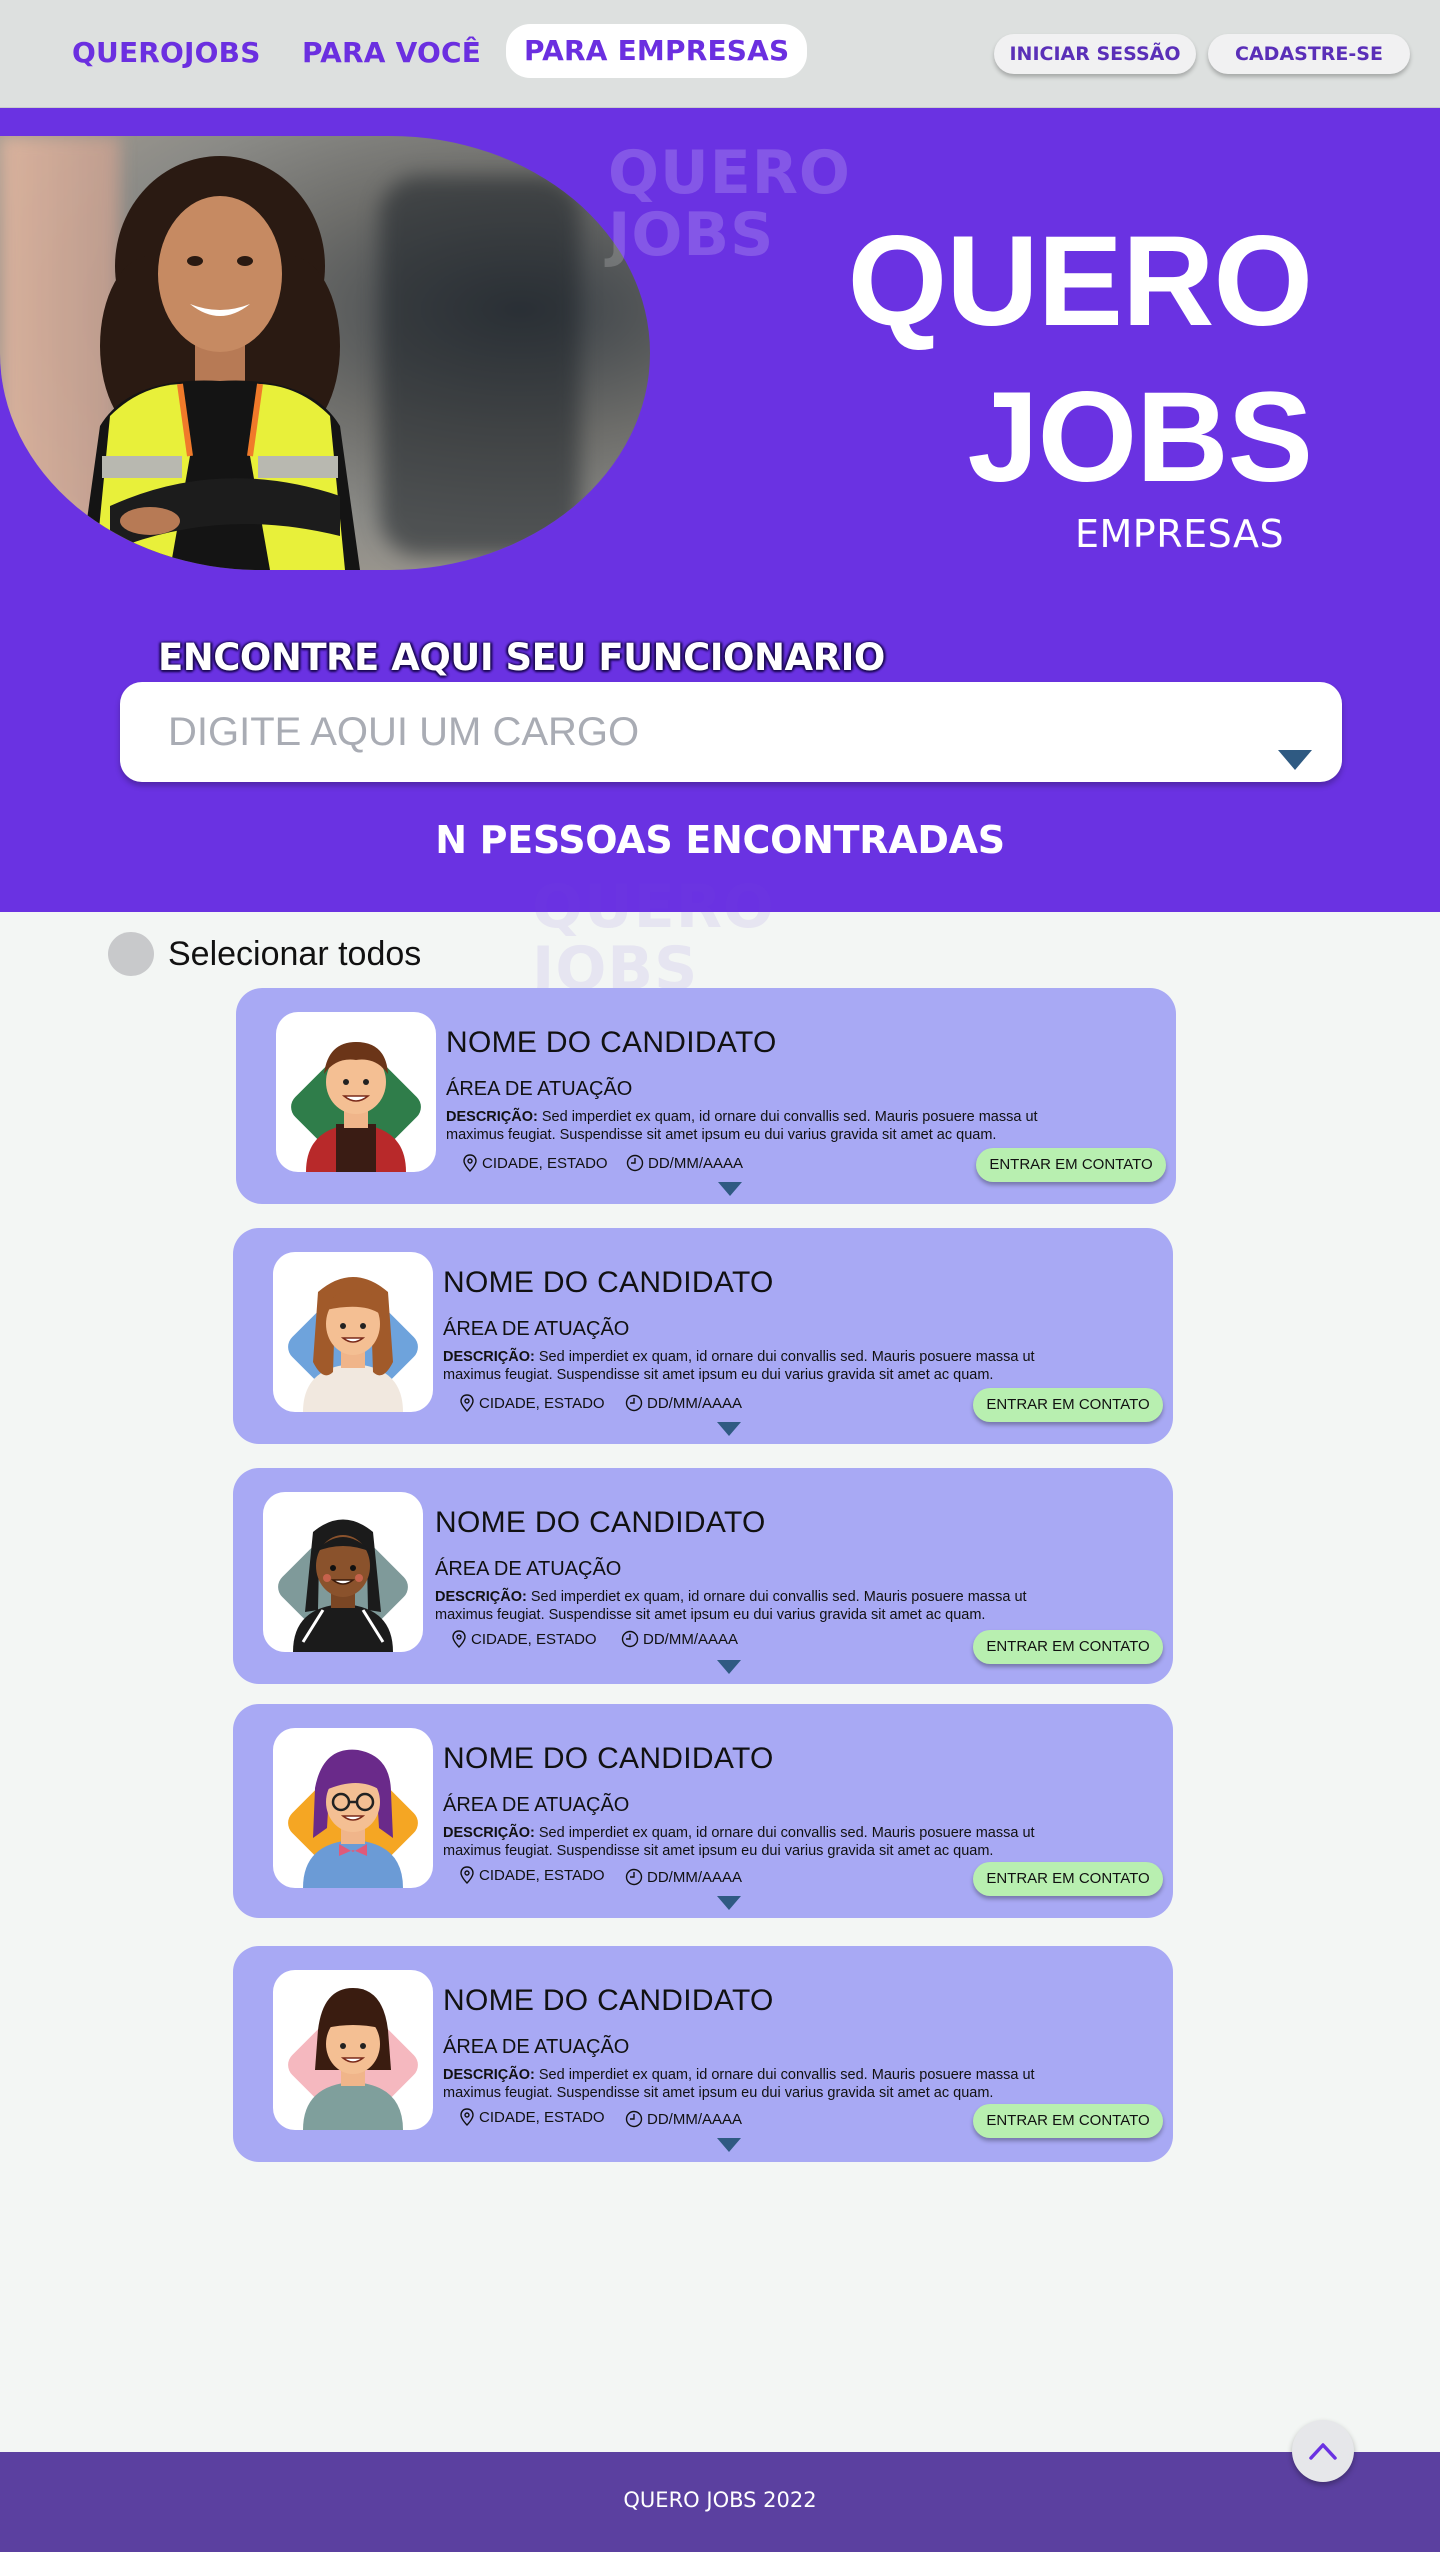  Describe the element at coordinates (729, 204) in the screenshot. I see `hero-watermark: QUERO JOBS` at that location.